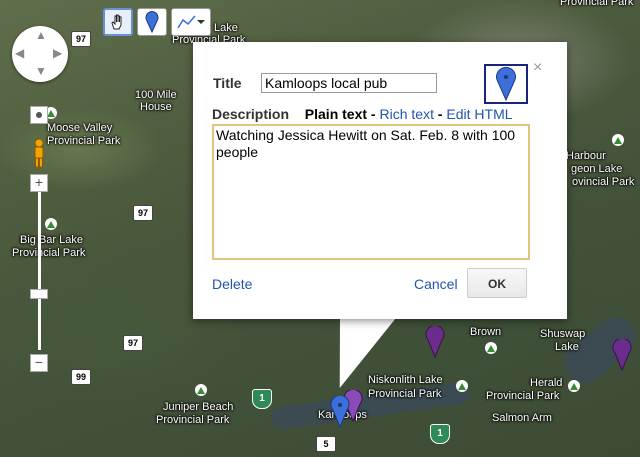  Describe the element at coordinates (232, 284) in the screenshot. I see `delete-link: Delete` at that location.